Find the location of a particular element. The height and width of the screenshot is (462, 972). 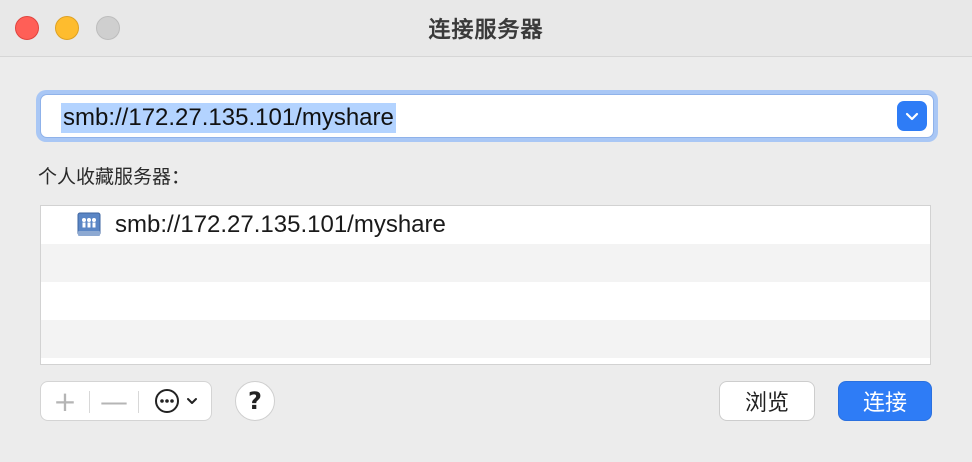

list-edit-segmented-control: + — is located at coordinates (126, 401).